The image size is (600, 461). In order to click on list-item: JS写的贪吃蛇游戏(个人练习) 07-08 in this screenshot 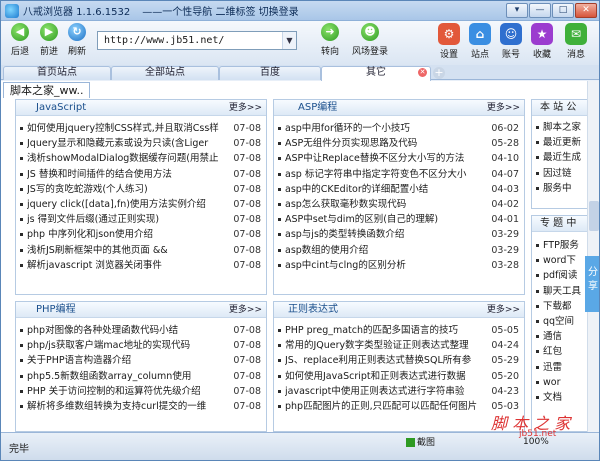, I will do `click(141, 189)`.